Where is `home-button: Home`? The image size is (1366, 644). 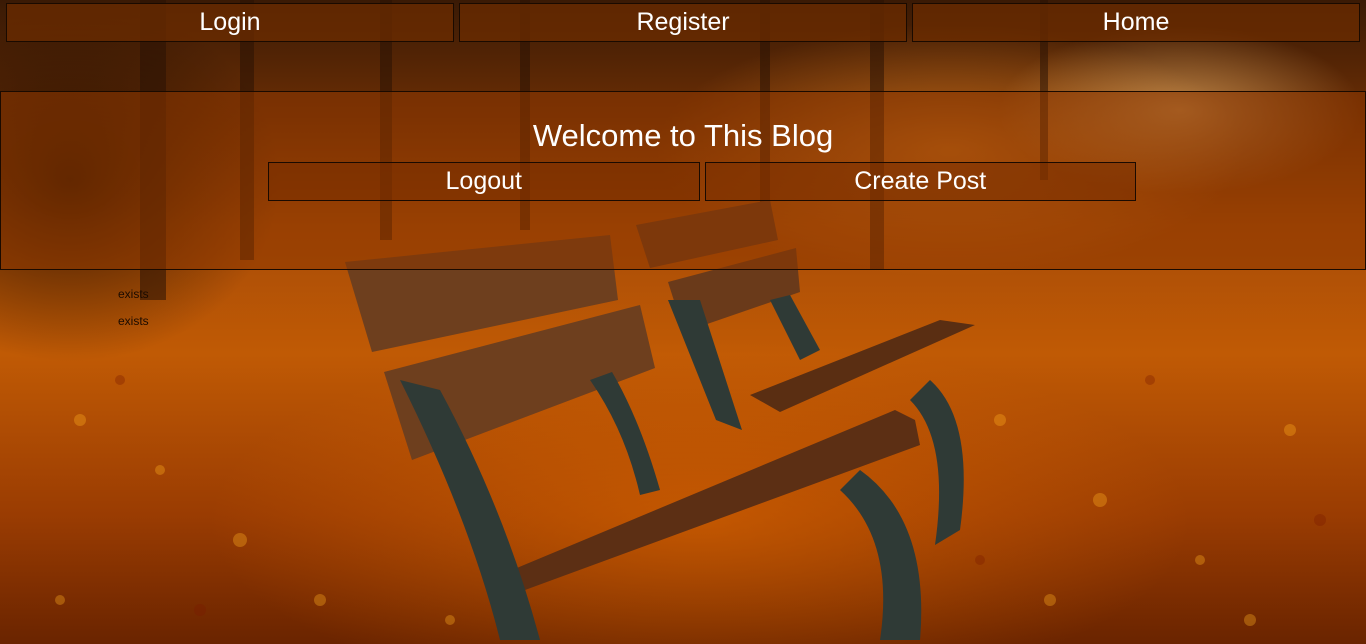
home-button: Home is located at coordinates (1136, 22).